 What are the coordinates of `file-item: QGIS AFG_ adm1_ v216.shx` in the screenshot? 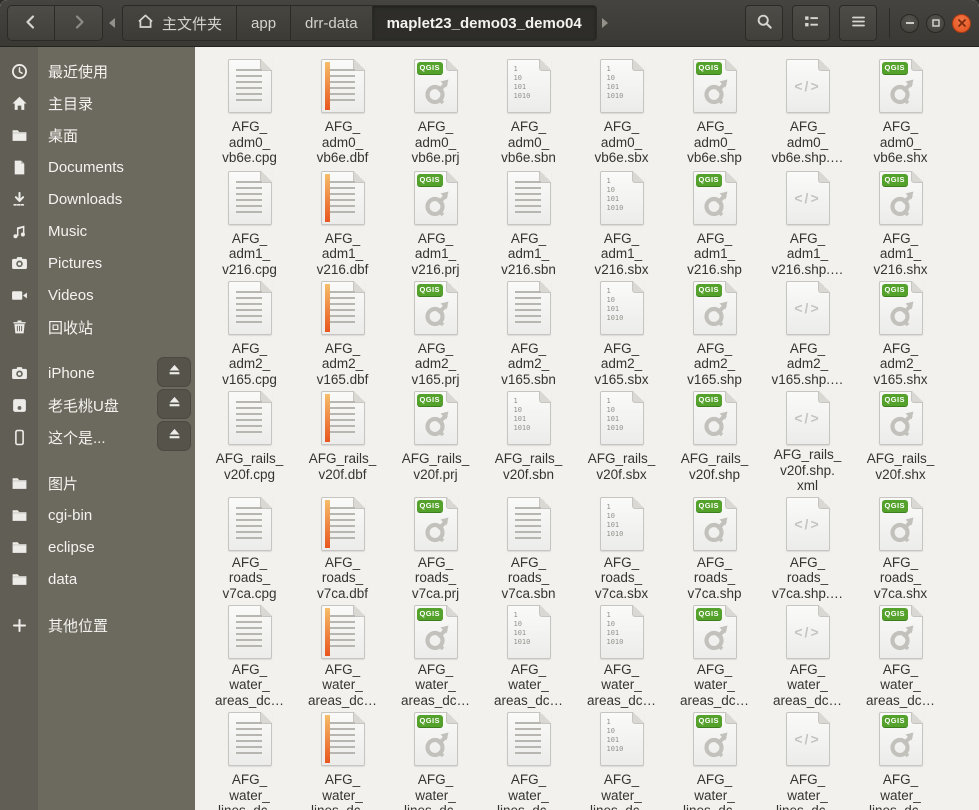 It's located at (900, 222).